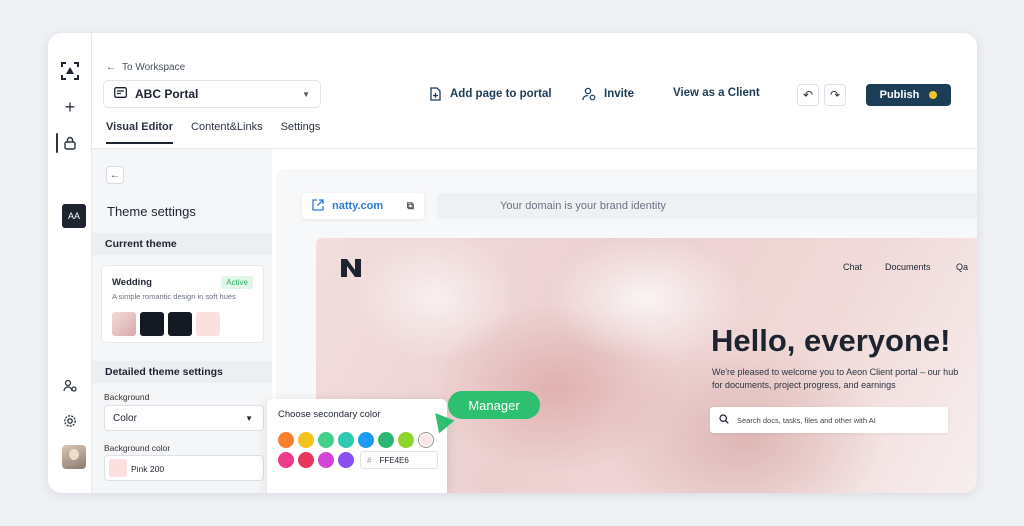 The image size is (1024, 526). Describe the element at coordinates (70, 71) in the screenshot. I see `app-logo-icon` at that location.